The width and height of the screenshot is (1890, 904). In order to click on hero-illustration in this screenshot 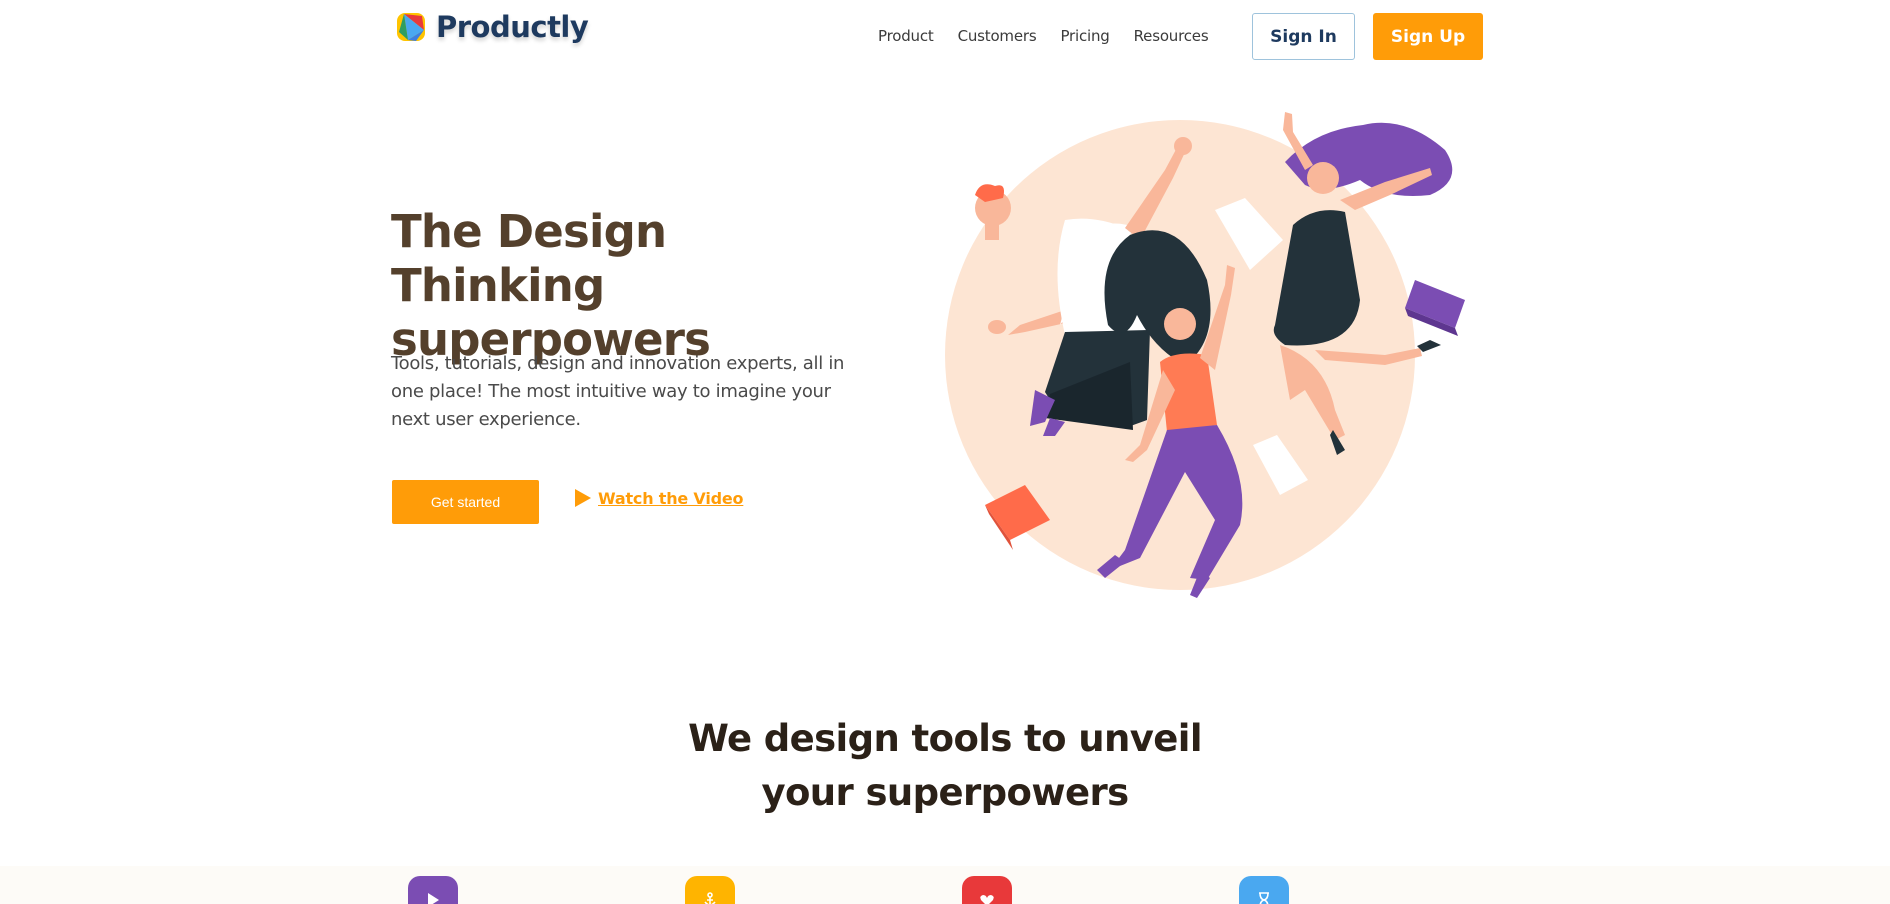, I will do `click(1205, 355)`.